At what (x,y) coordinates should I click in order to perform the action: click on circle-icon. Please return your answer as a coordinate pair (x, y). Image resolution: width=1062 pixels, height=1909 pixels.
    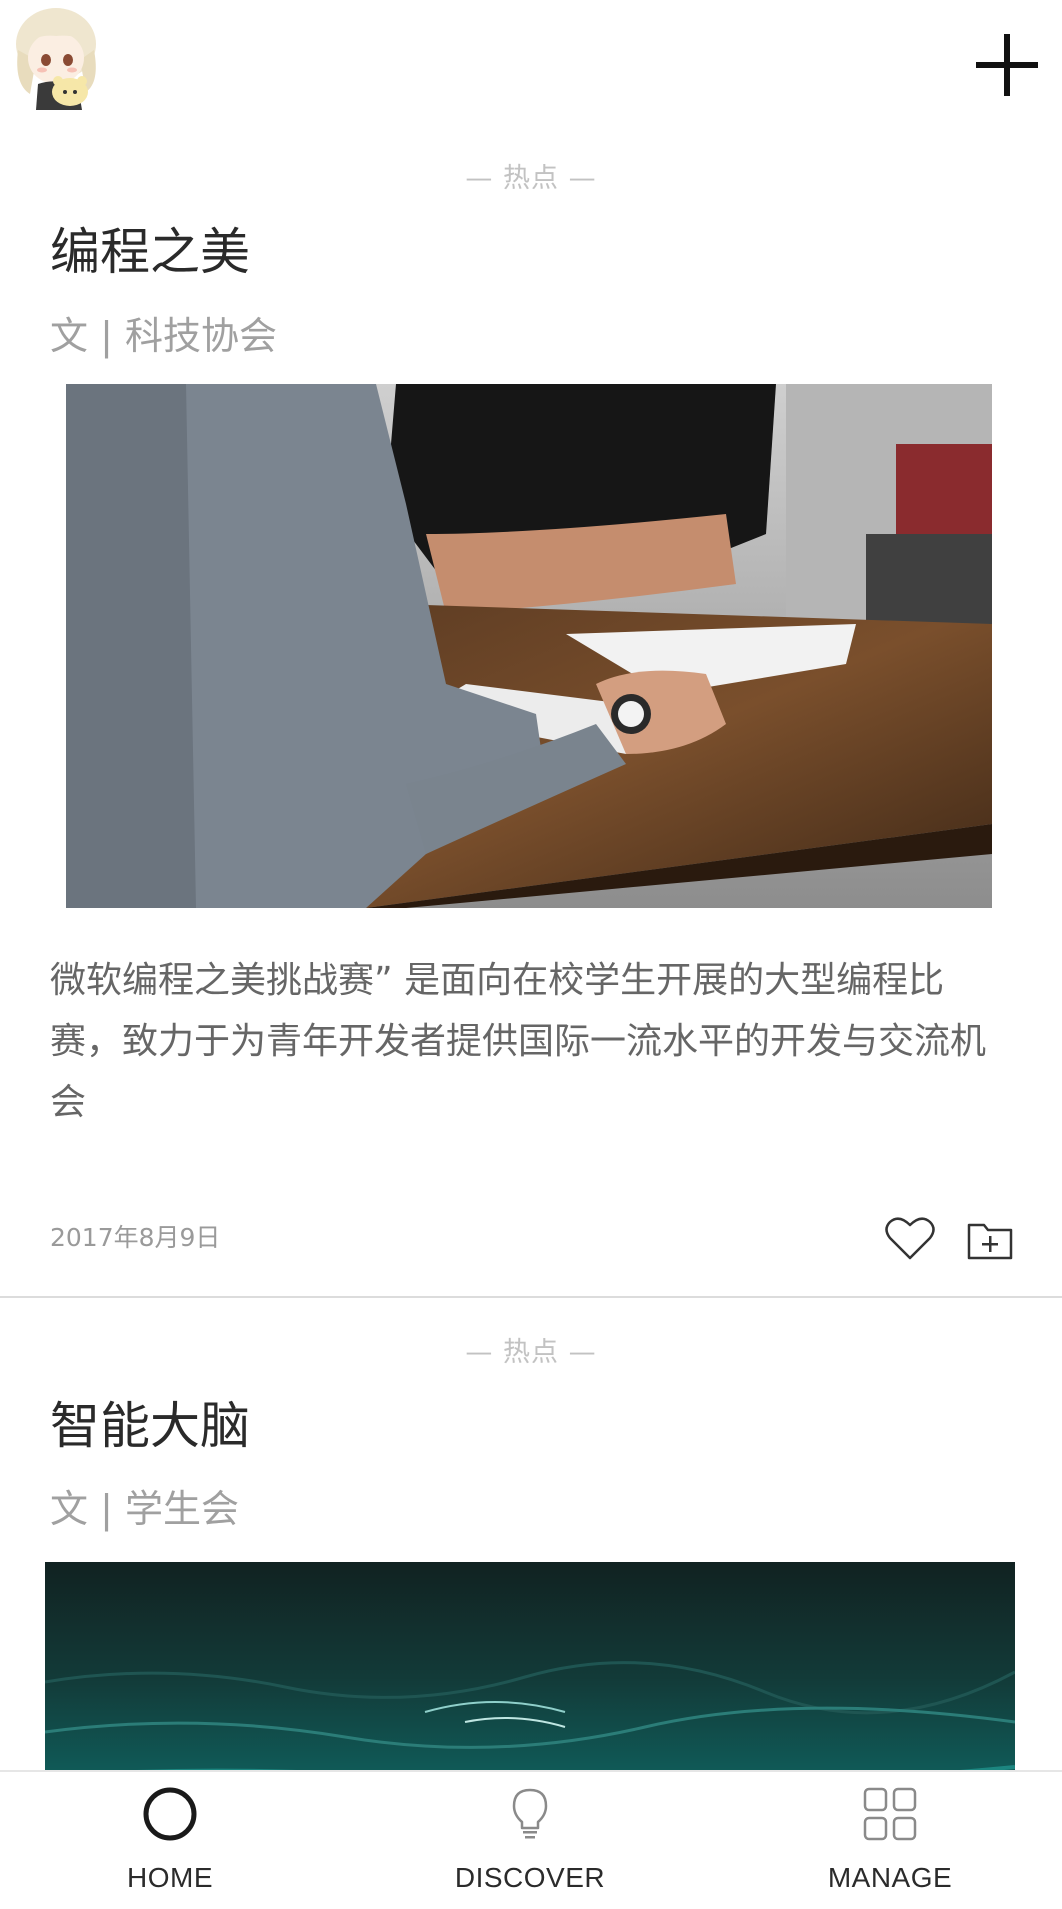
    Looking at the image, I should click on (170, 1814).